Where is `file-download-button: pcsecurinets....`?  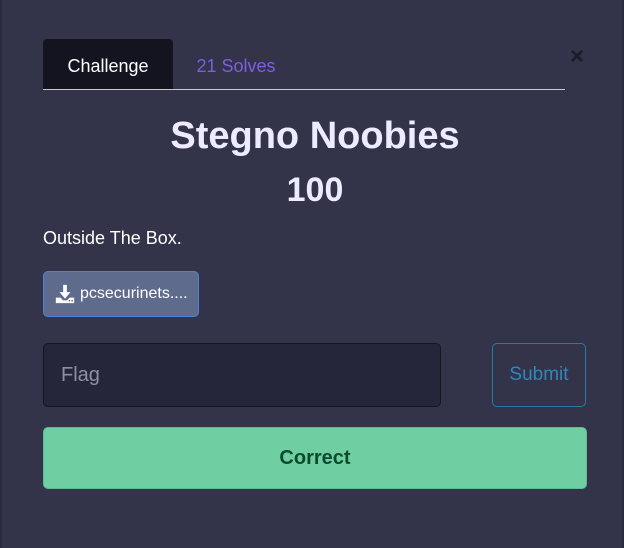 file-download-button: pcsecurinets.... is located at coordinates (121, 294).